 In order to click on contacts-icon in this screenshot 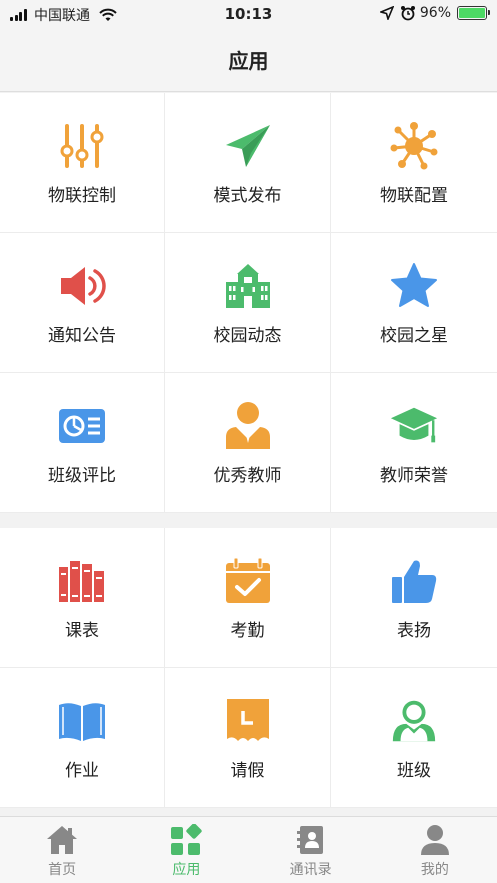, I will do `click(311, 840)`.